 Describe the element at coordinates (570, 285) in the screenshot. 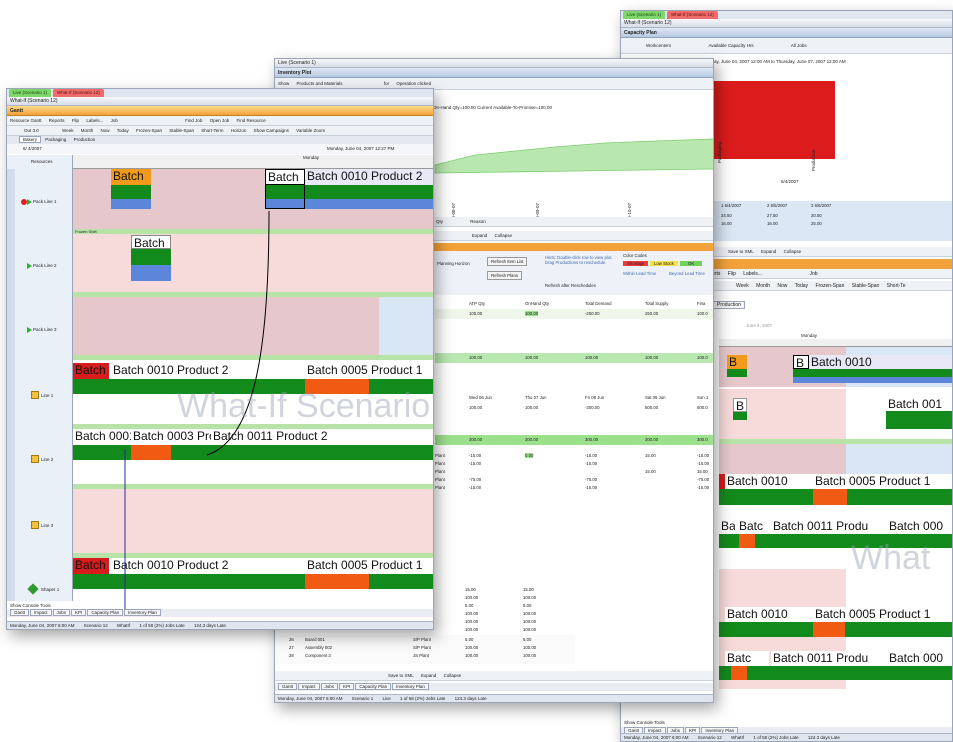

I see `refresh-after-reschedules-checkbox: Refresh after Reschedules` at that location.